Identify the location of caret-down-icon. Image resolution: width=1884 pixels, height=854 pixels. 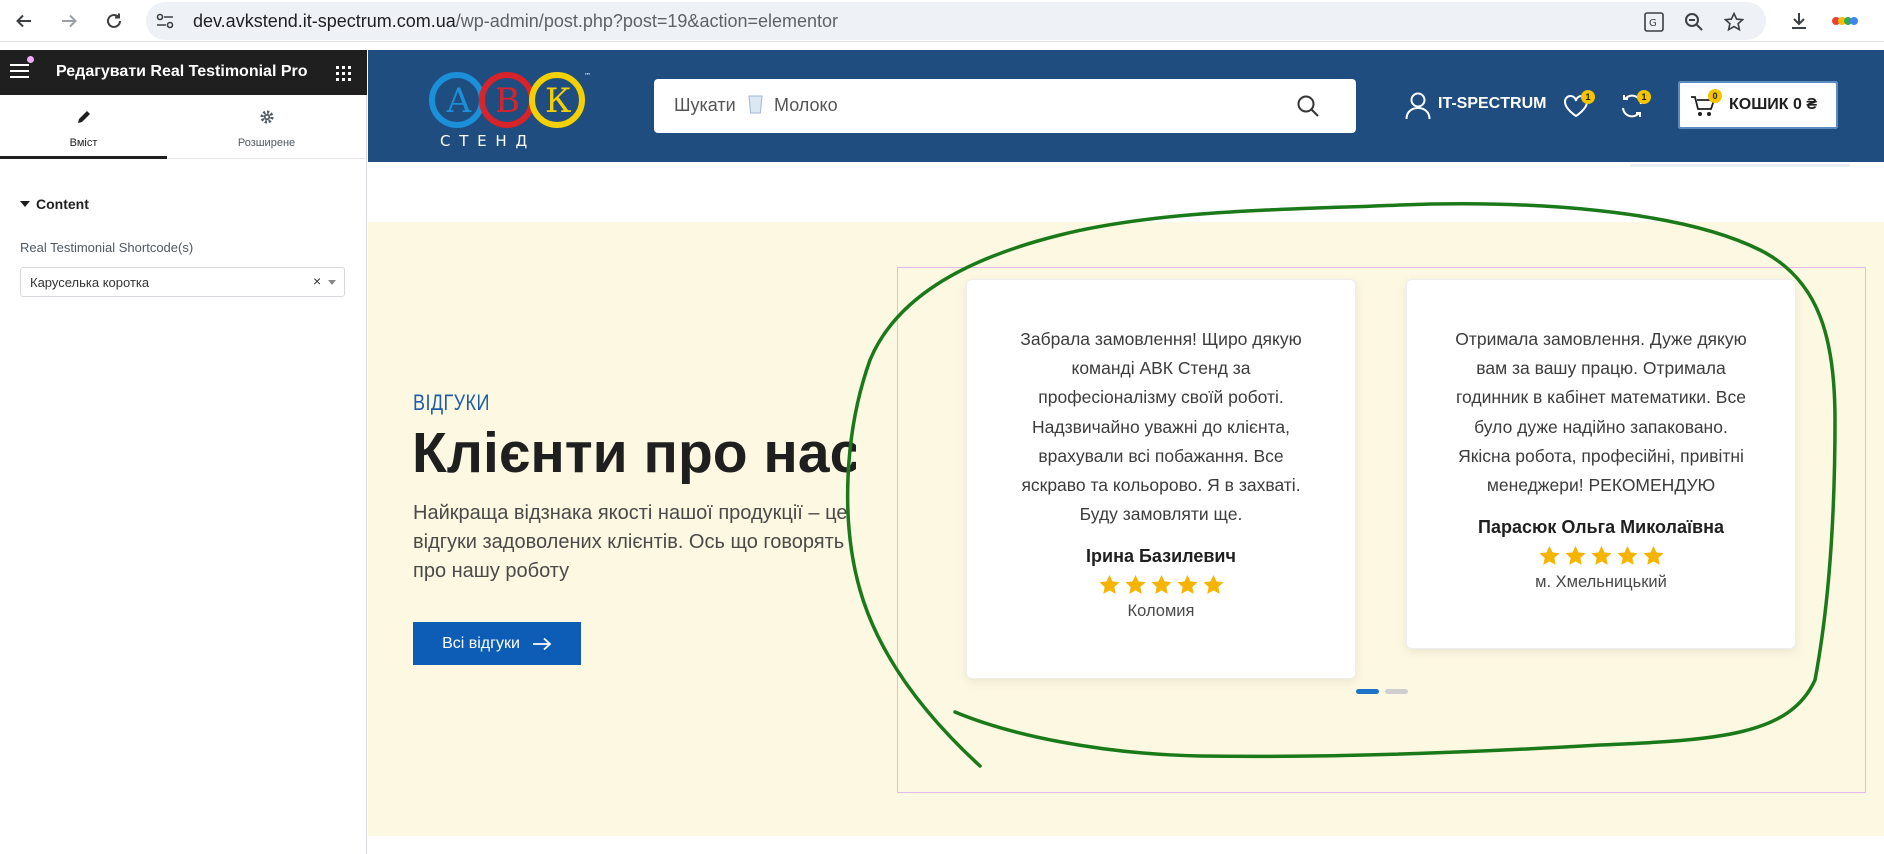
(25, 204).